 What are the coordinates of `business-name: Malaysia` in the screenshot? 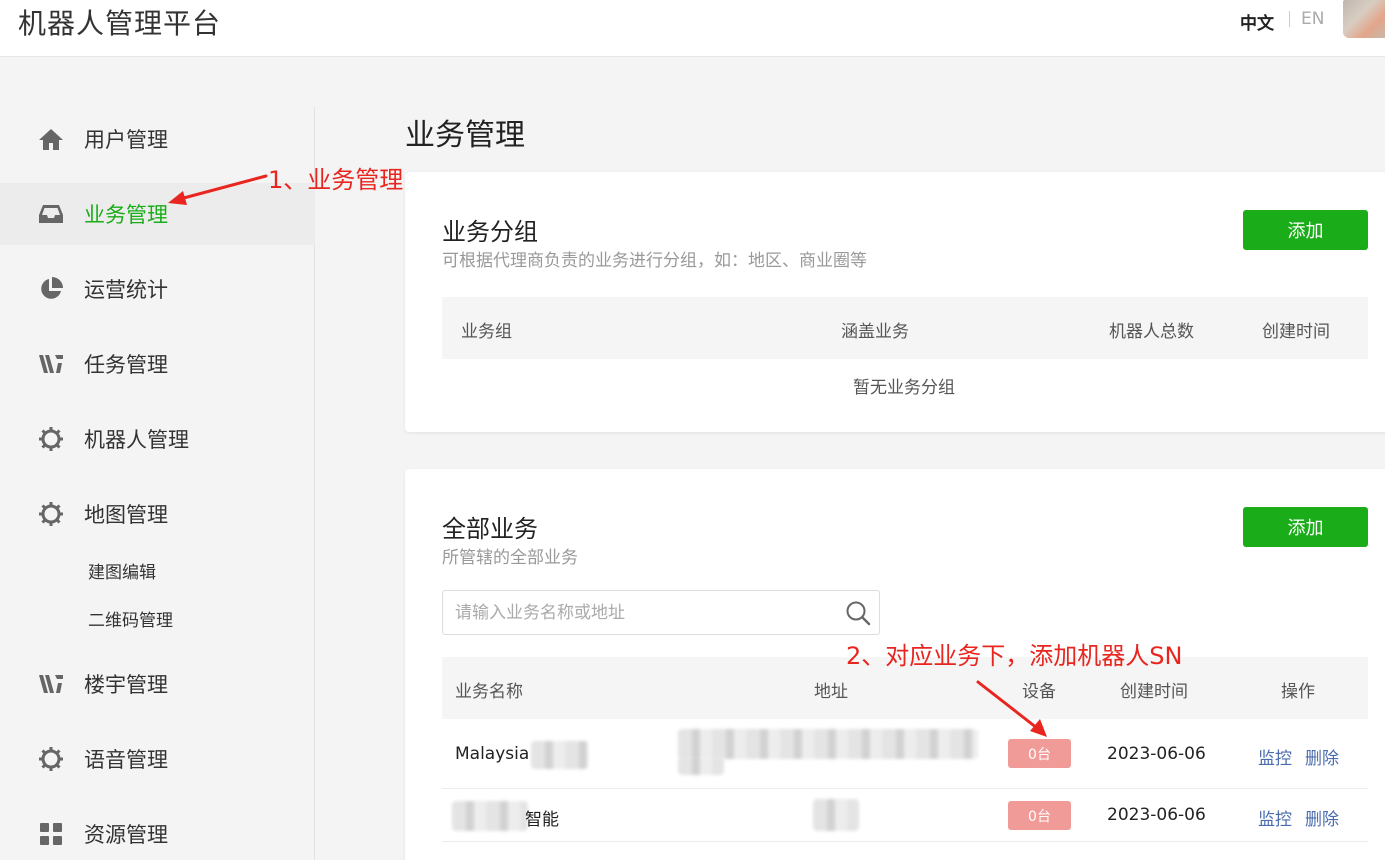 It's located at (492, 754).